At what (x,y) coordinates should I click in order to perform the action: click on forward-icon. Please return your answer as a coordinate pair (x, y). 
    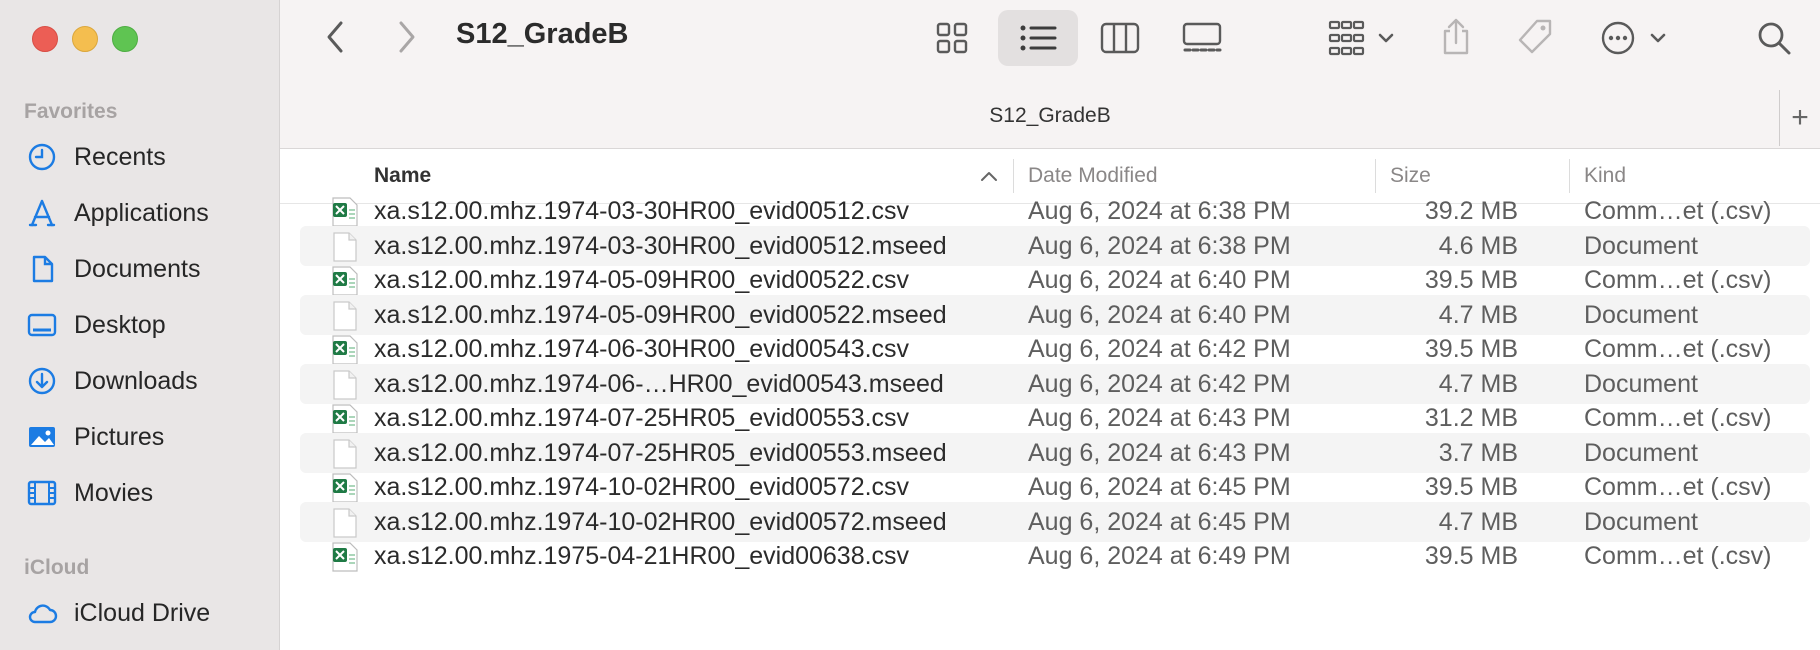
    Looking at the image, I should click on (407, 37).